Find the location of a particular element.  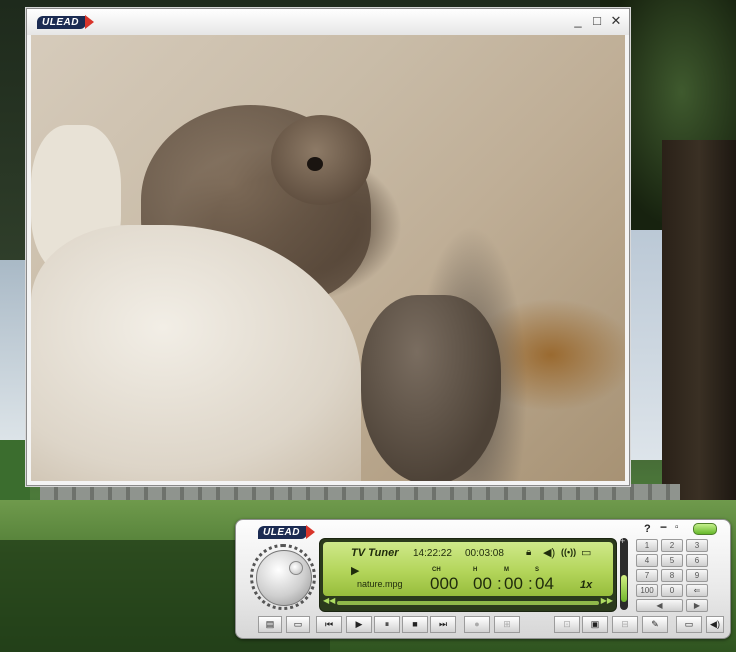

channel-keypad: 1 2 3 4 5 6 7 8 9 100 0 ⇐ ◀ ▶ is located at coordinates (672, 575).